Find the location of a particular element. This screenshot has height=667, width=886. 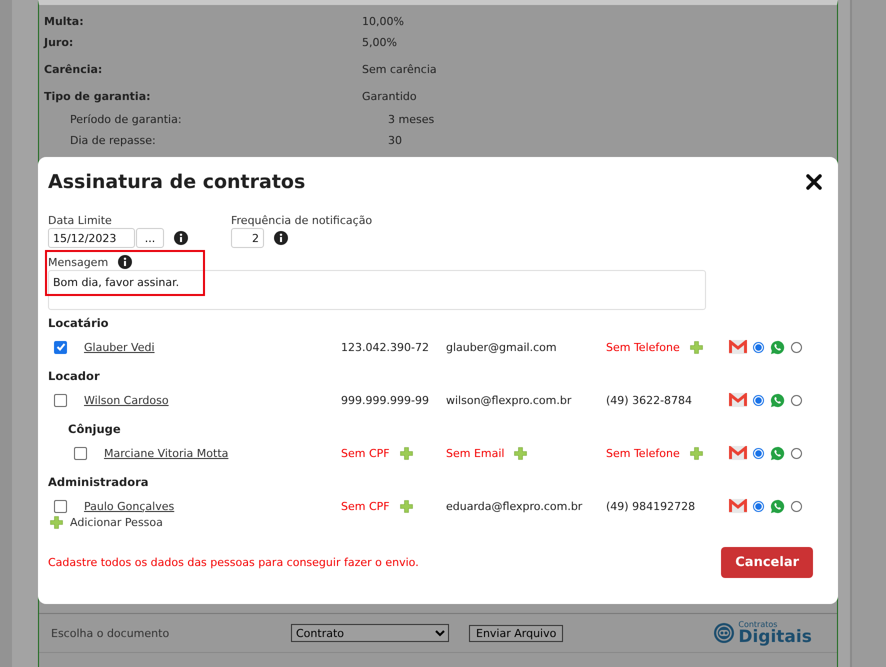

group-title: Administradora is located at coordinates (99, 482).